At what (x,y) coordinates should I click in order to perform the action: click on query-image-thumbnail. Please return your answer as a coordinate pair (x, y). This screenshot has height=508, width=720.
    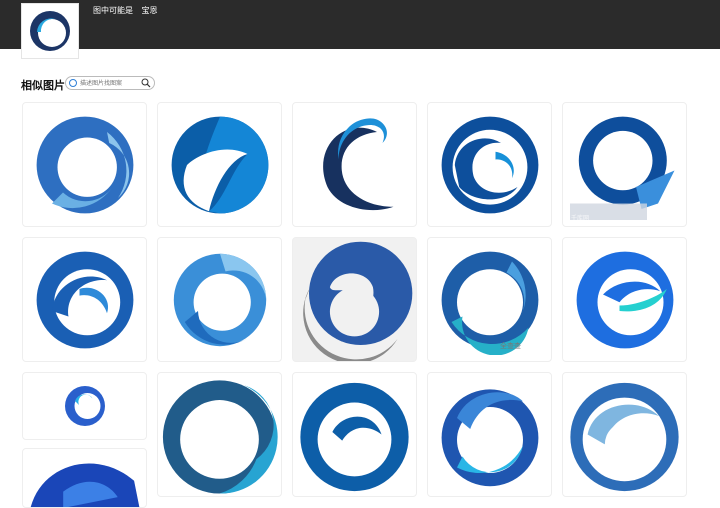
    Looking at the image, I should click on (50, 31).